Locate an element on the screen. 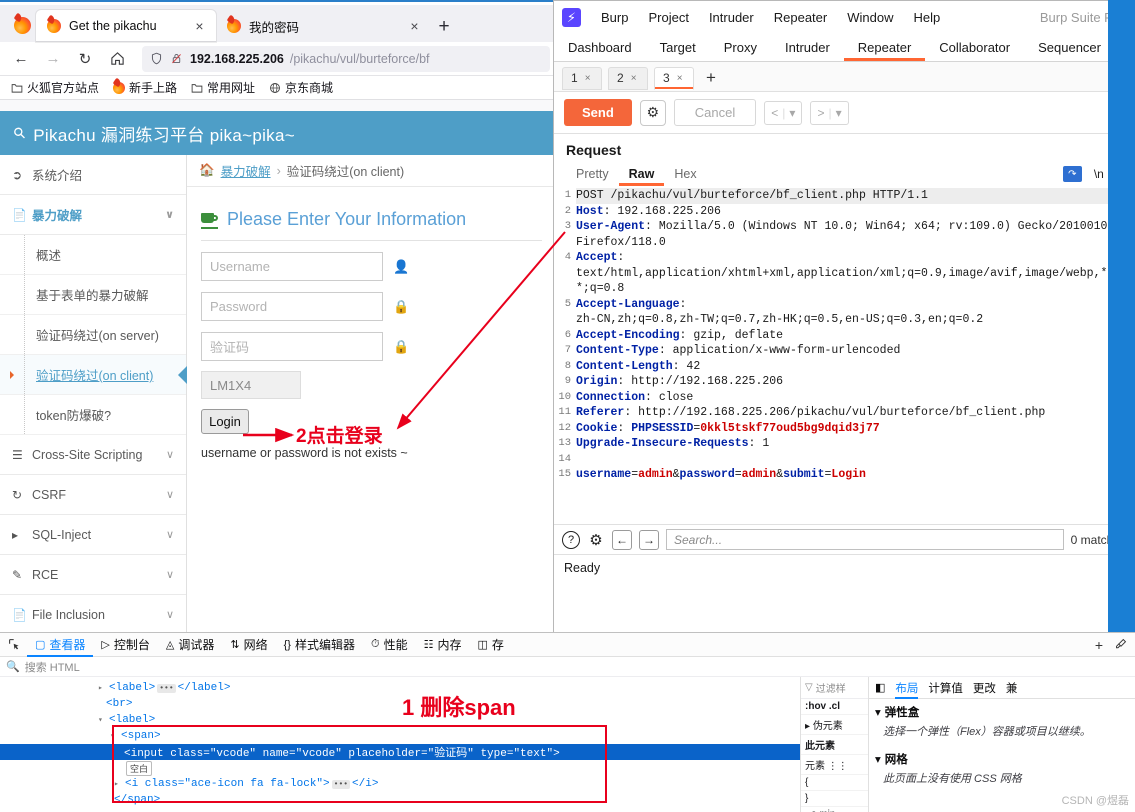 The height and width of the screenshot is (812, 1135). reload-icon: ↻ is located at coordinates (85, 59).